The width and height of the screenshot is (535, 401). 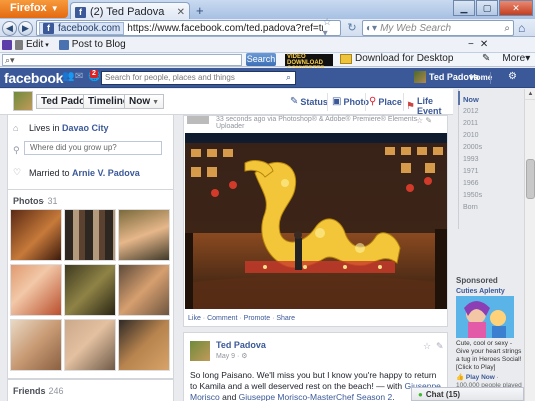 I want to click on post-date: May 9 · ⚙, so click(x=232, y=356).